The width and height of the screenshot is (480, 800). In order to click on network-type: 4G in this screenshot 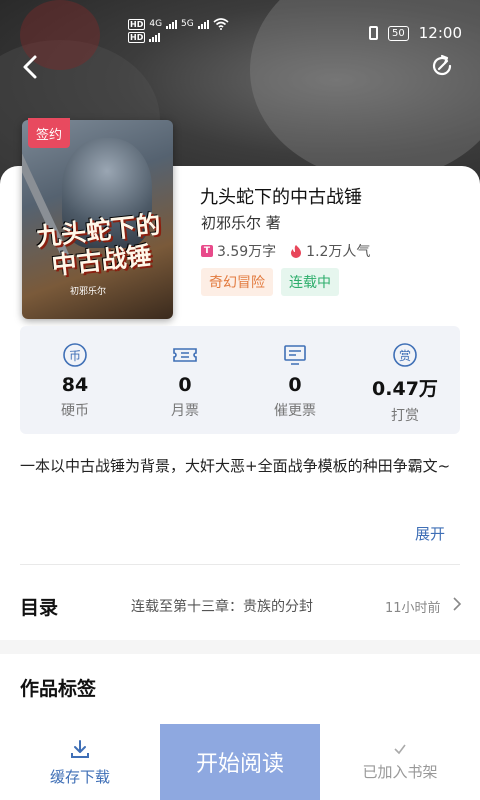, I will do `click(156, 24)`.